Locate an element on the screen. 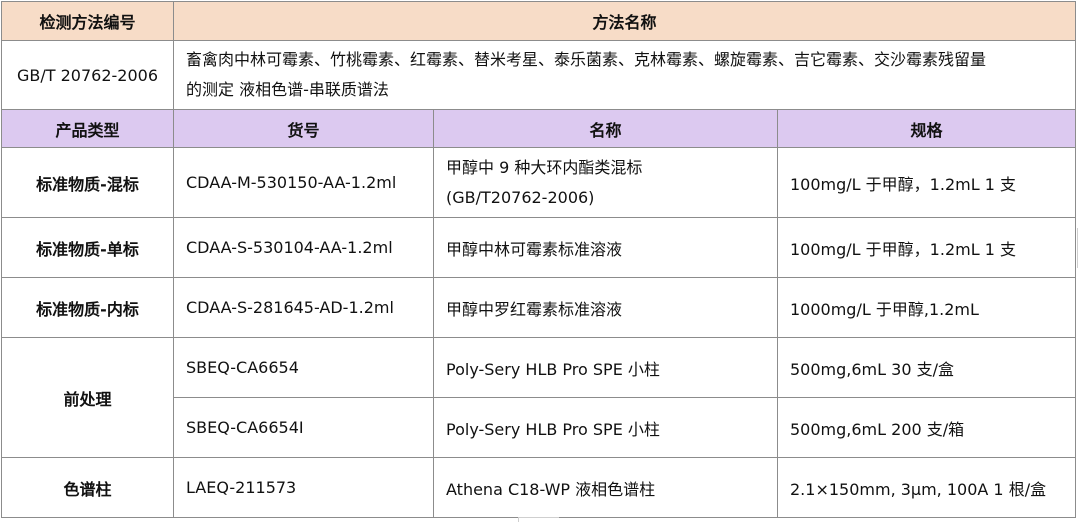  method-code: GB/T 20762-2006 is located at coordinates (87, 75).